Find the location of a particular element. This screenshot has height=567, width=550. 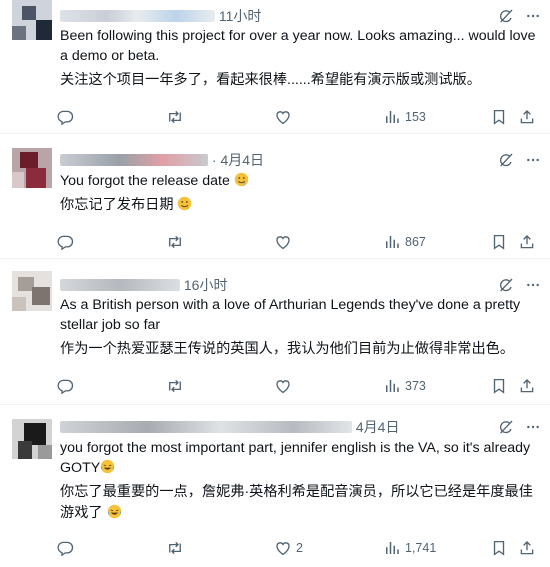

views-button: 1,741 is located at coordinates (409, 548).